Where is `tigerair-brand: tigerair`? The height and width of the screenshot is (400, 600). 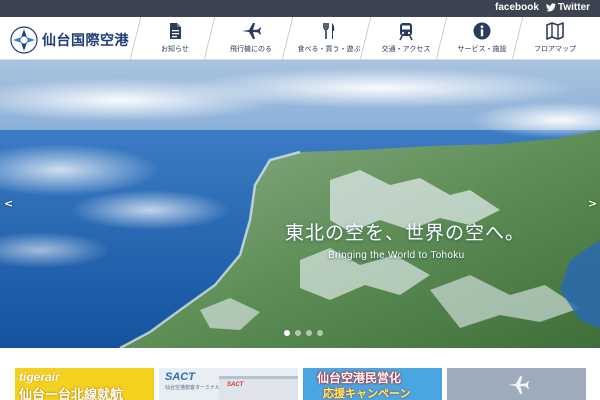
tigerair-brand: tigerair is located at coordinates (39, 377).